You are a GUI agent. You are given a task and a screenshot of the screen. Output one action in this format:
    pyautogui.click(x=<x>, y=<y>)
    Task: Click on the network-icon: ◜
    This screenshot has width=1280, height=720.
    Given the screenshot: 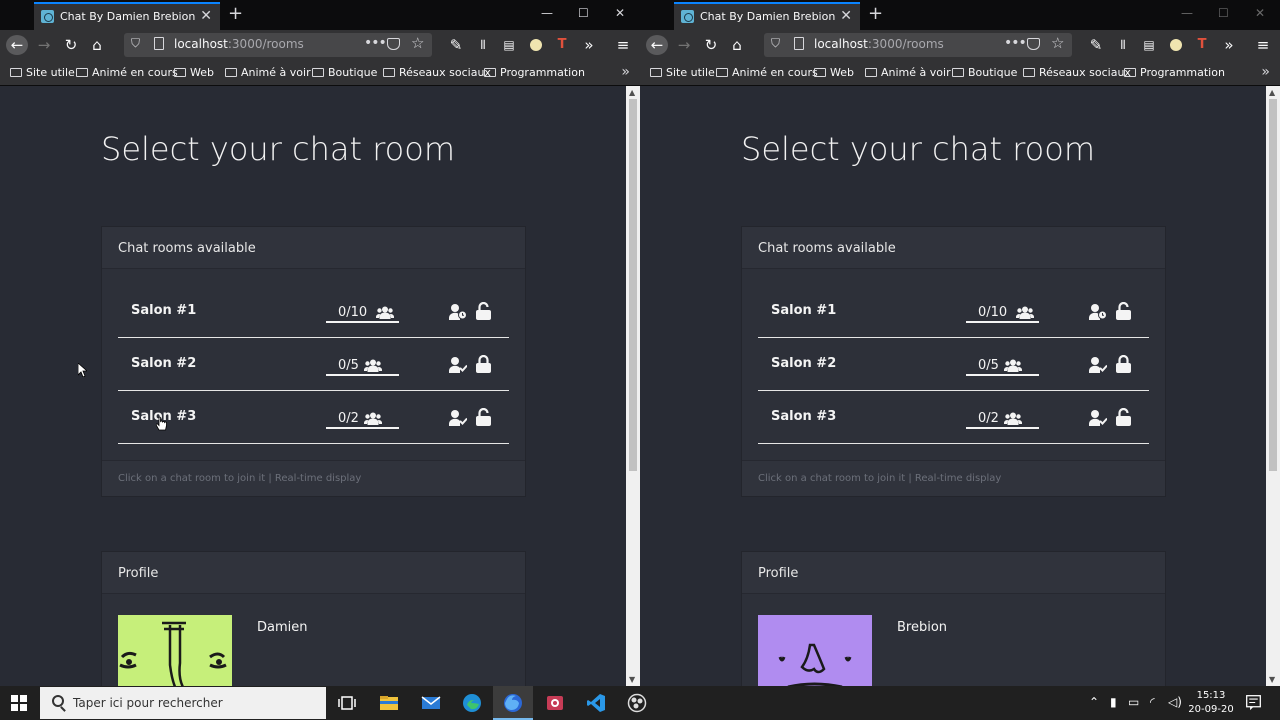 What is the action you would take?
    pyautogui.click(x=1152, y=702)
    